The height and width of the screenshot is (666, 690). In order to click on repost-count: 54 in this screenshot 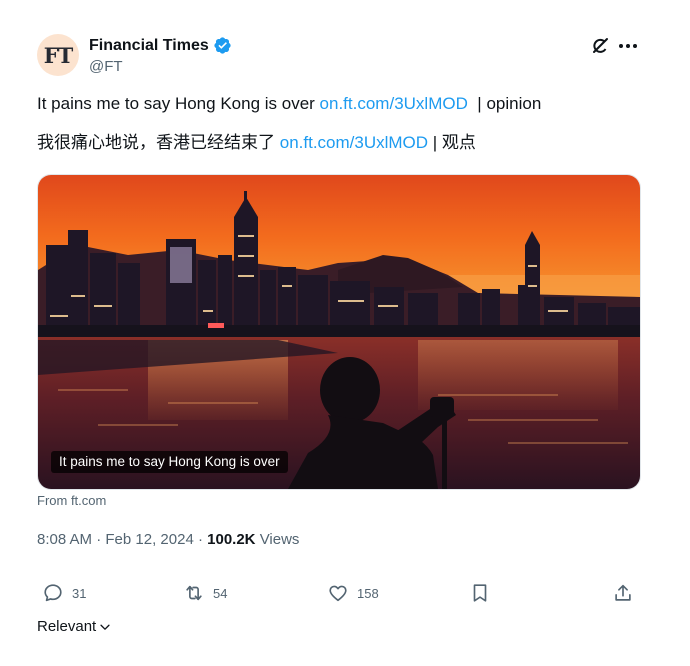, I will do `click(220, 593)`.